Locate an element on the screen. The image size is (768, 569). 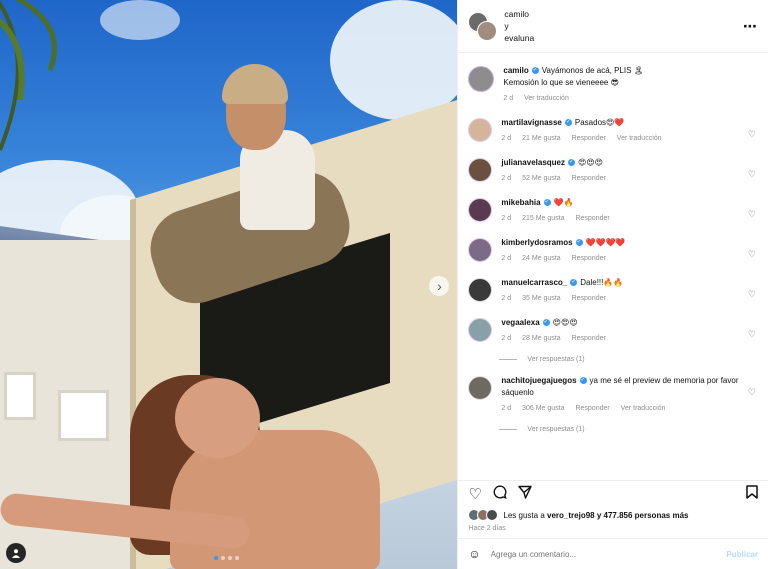
emoji-icon: ☺ is located at coordinates (474, 554).